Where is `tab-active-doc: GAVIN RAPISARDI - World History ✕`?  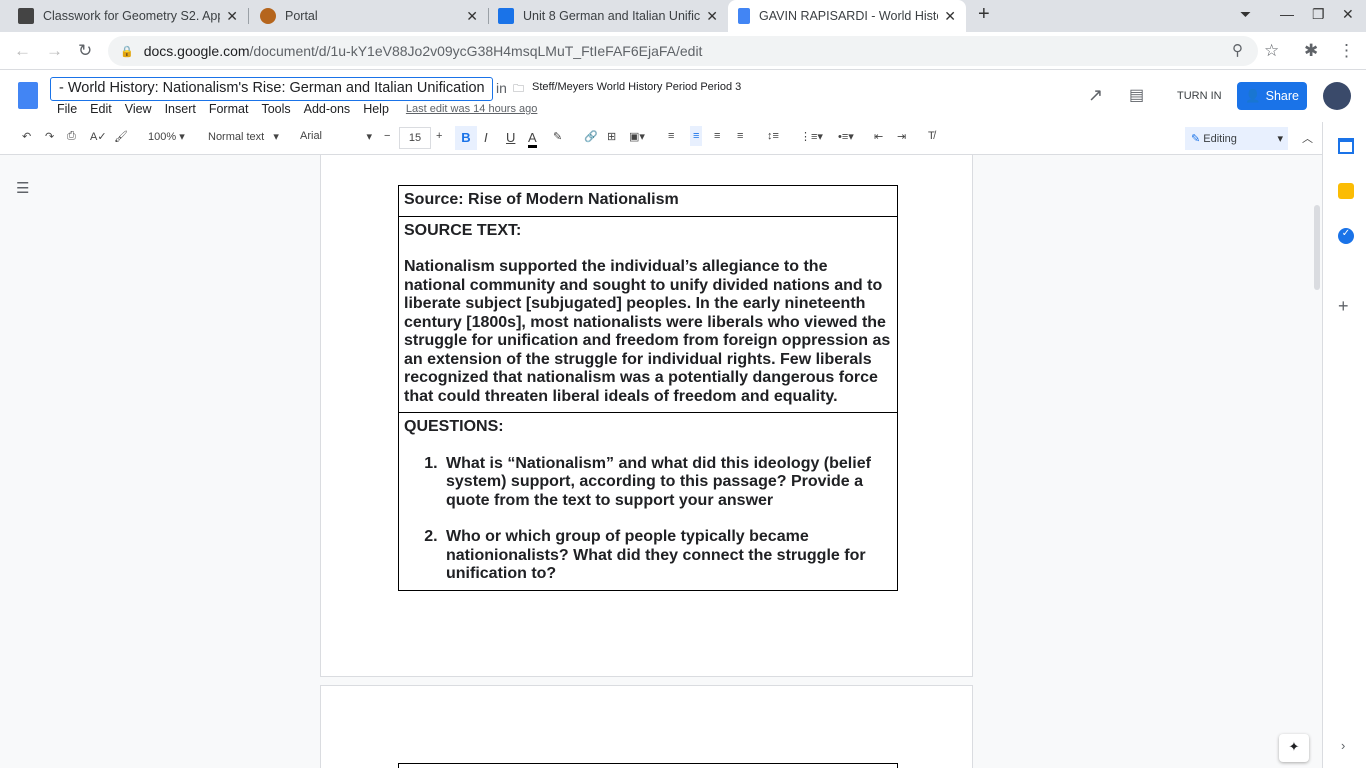 tab-active-doc: GAVIN RAPISARDI - World History ✕ is located at coordinates (847, 16).